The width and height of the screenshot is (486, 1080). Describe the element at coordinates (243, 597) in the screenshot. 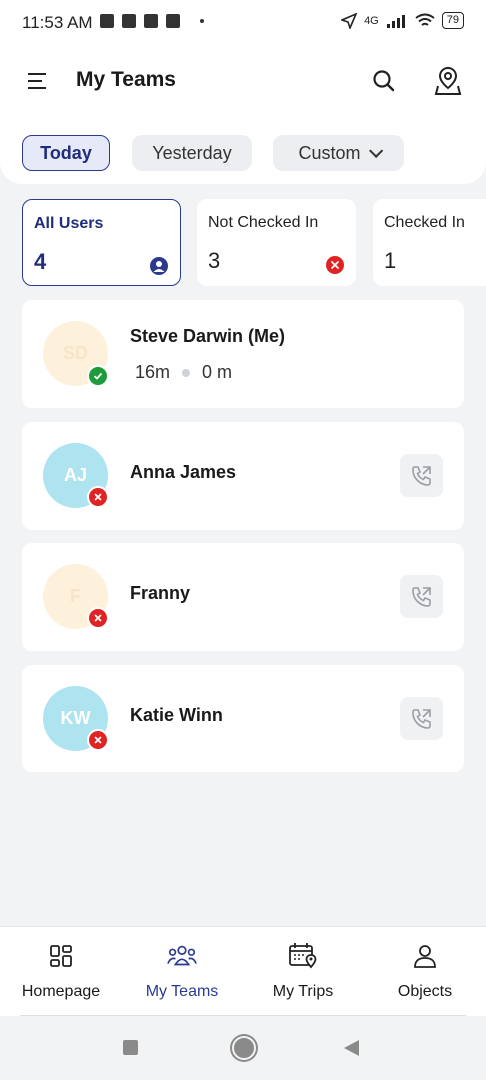

I see `team-member-card: F Franny` at that location.